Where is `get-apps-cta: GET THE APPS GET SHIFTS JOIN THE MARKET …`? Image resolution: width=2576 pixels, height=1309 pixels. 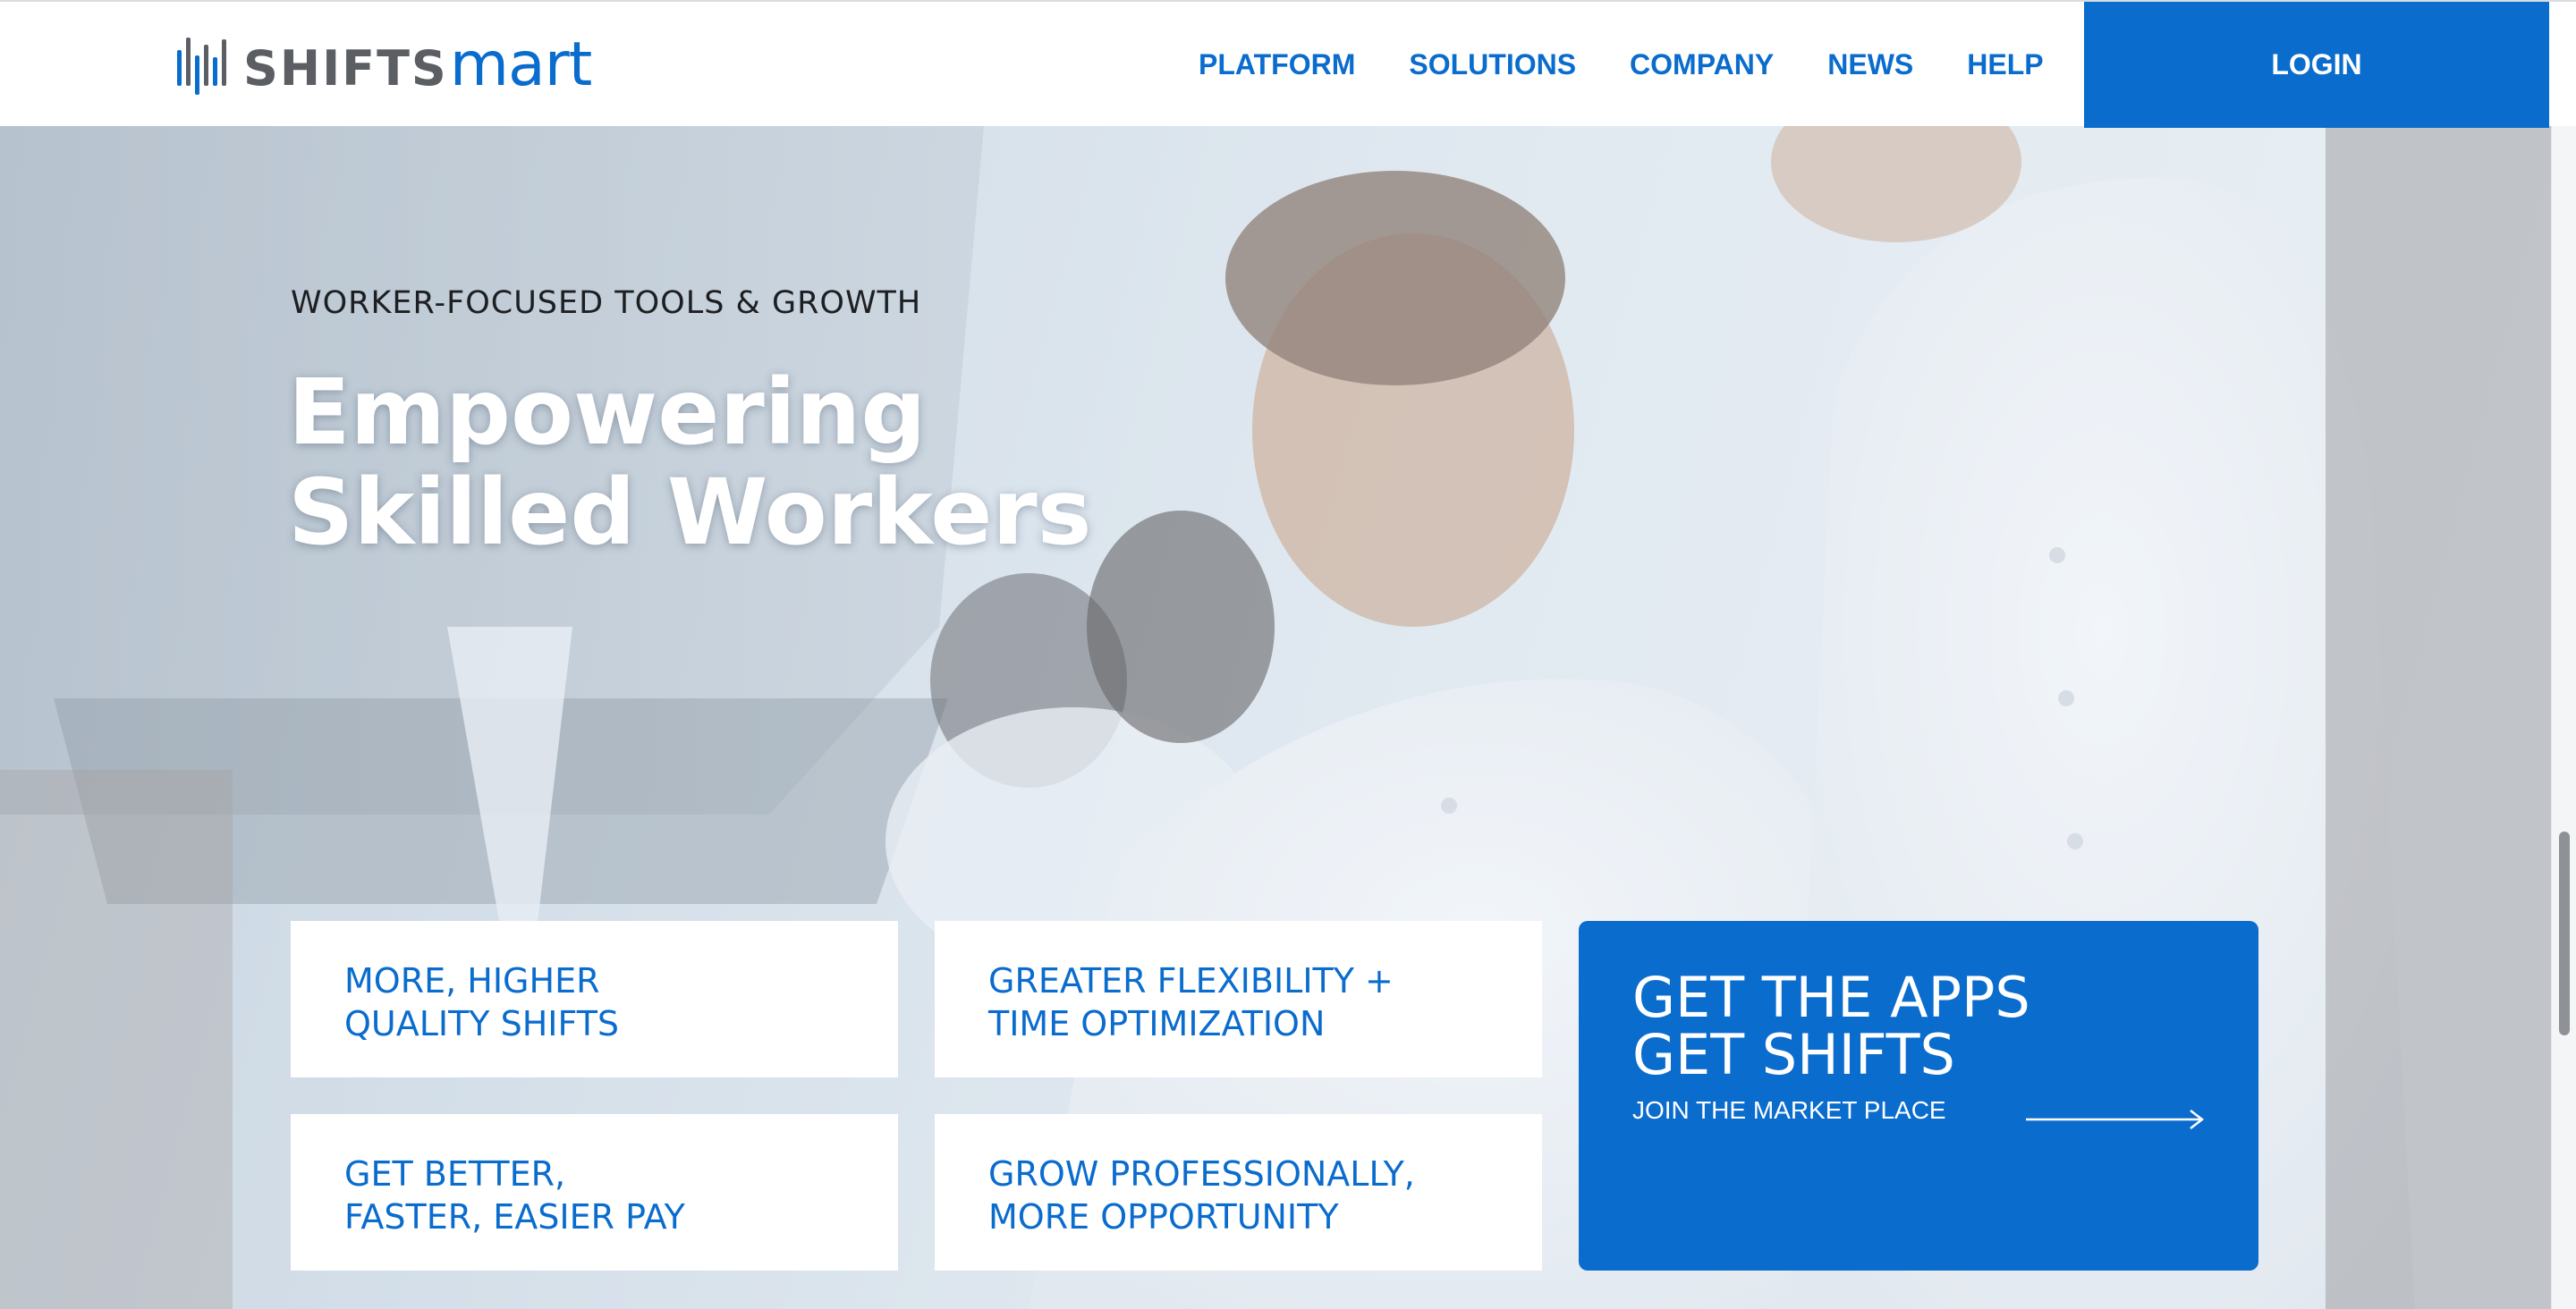 get-apps-cta: GET THE APPS GET SHIFTS JOIN THE MARKET … is located at coordinates (1918, 1096).